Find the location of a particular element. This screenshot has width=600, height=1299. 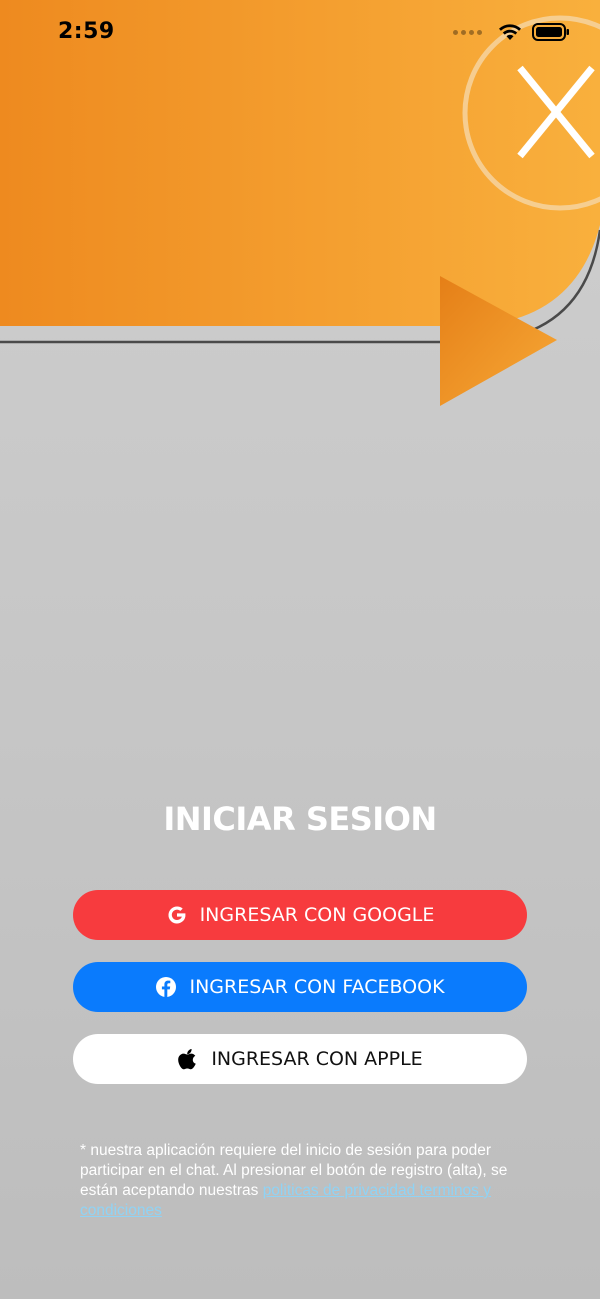

status-icons is located at coordinates (511, 32).